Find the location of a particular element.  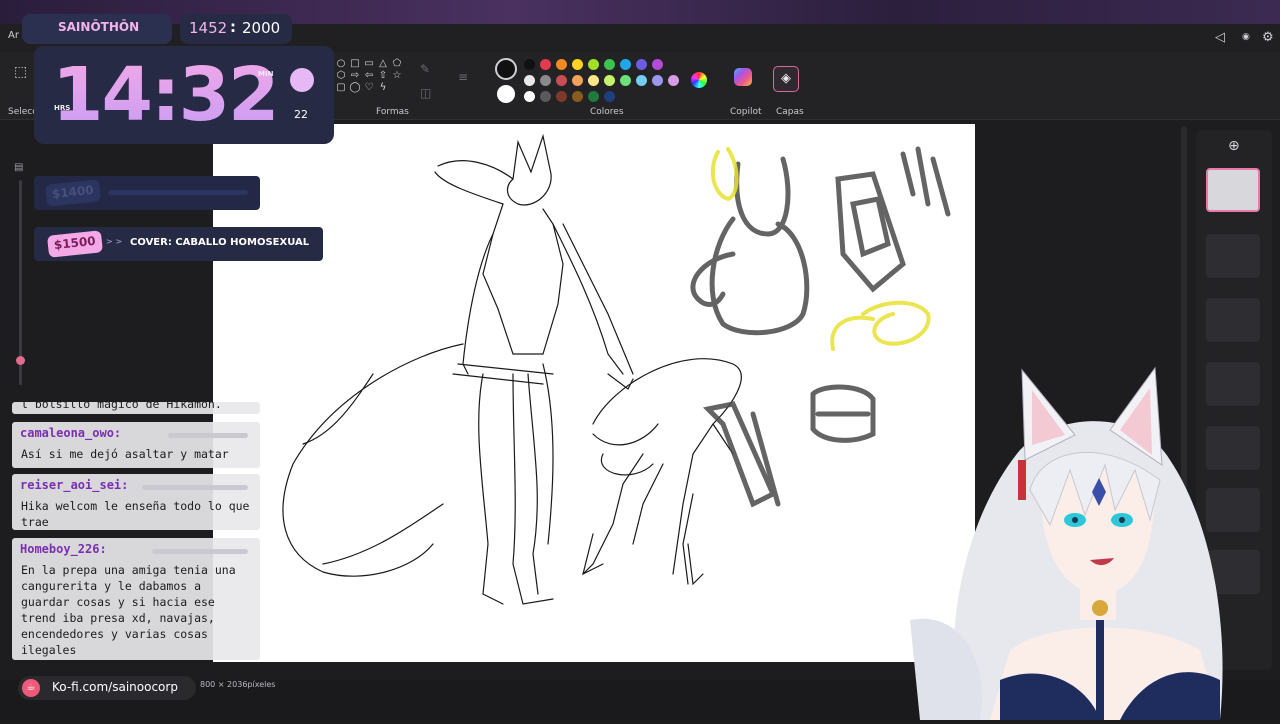

timer-display: 14:32 is located at coordinates (166, 95).